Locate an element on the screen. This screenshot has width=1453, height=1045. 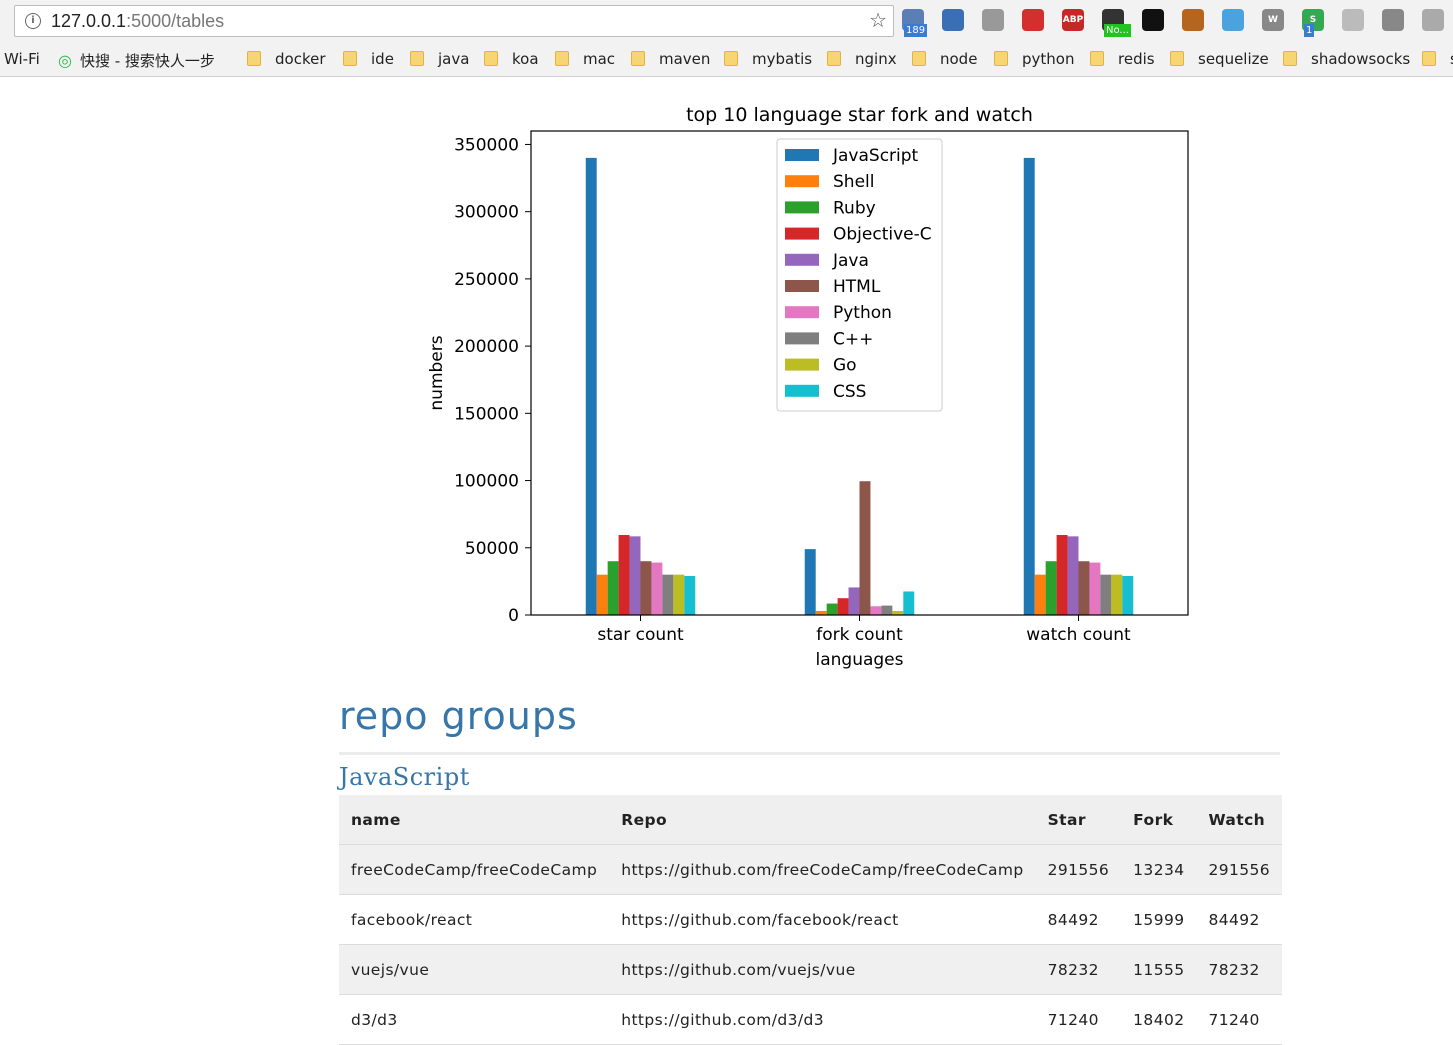
y-axis-label: numbers is located at coordinates (437, 372).